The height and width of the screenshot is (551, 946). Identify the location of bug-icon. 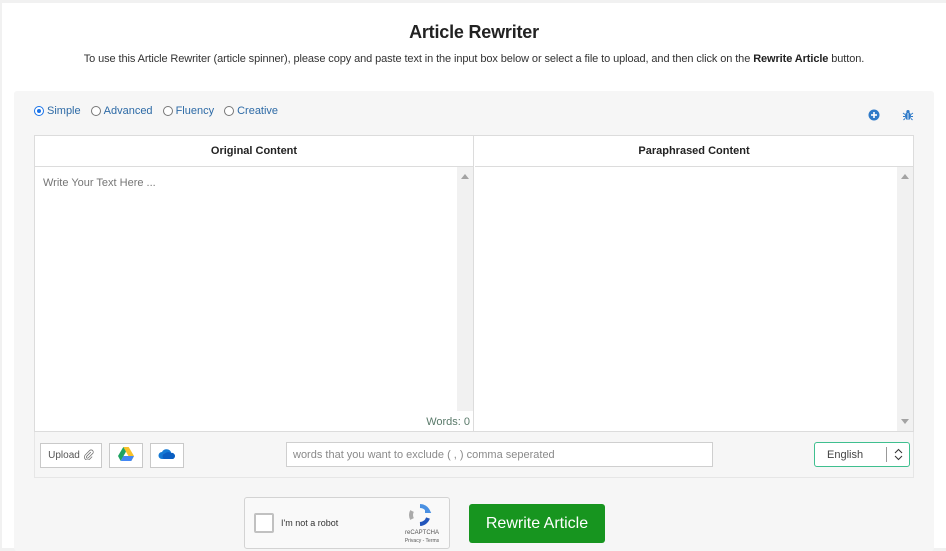
(908, 114).